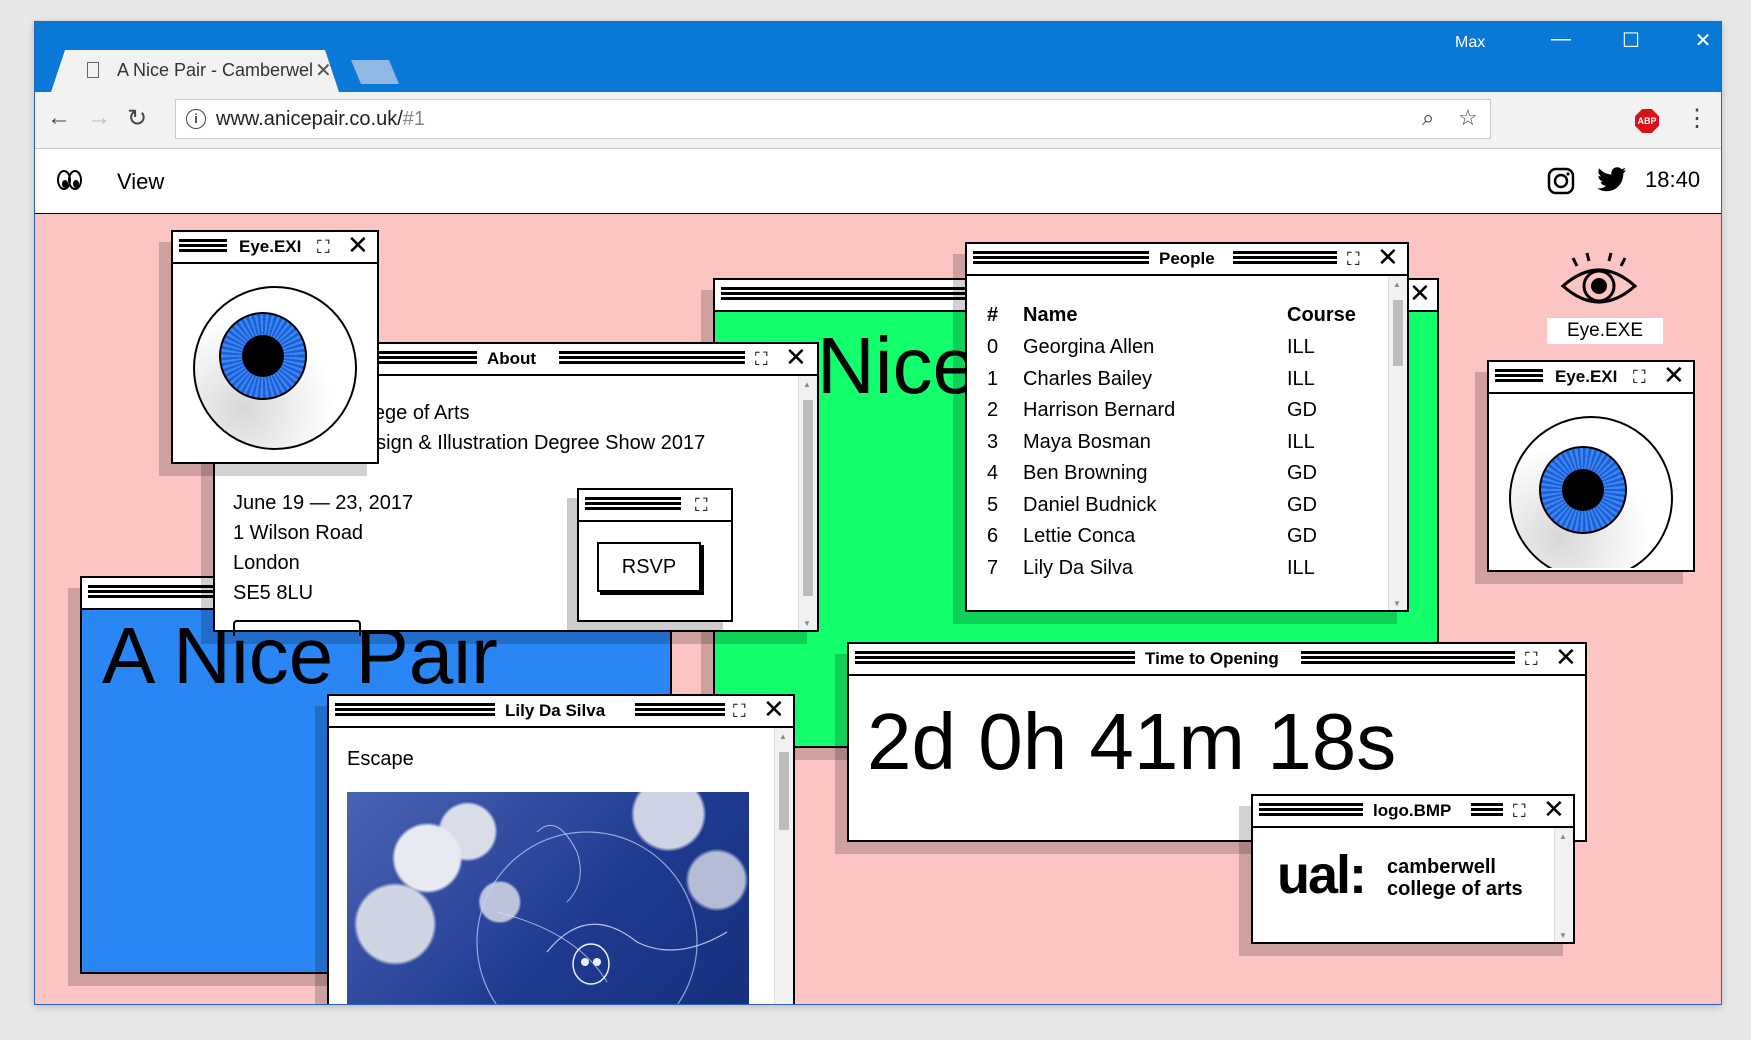 The height and width of the screenshot is (1040, 1751). Describe the element at coordinates (1089, 347) in the screenshot. I see `person-name: Georgina Allen` at that location.